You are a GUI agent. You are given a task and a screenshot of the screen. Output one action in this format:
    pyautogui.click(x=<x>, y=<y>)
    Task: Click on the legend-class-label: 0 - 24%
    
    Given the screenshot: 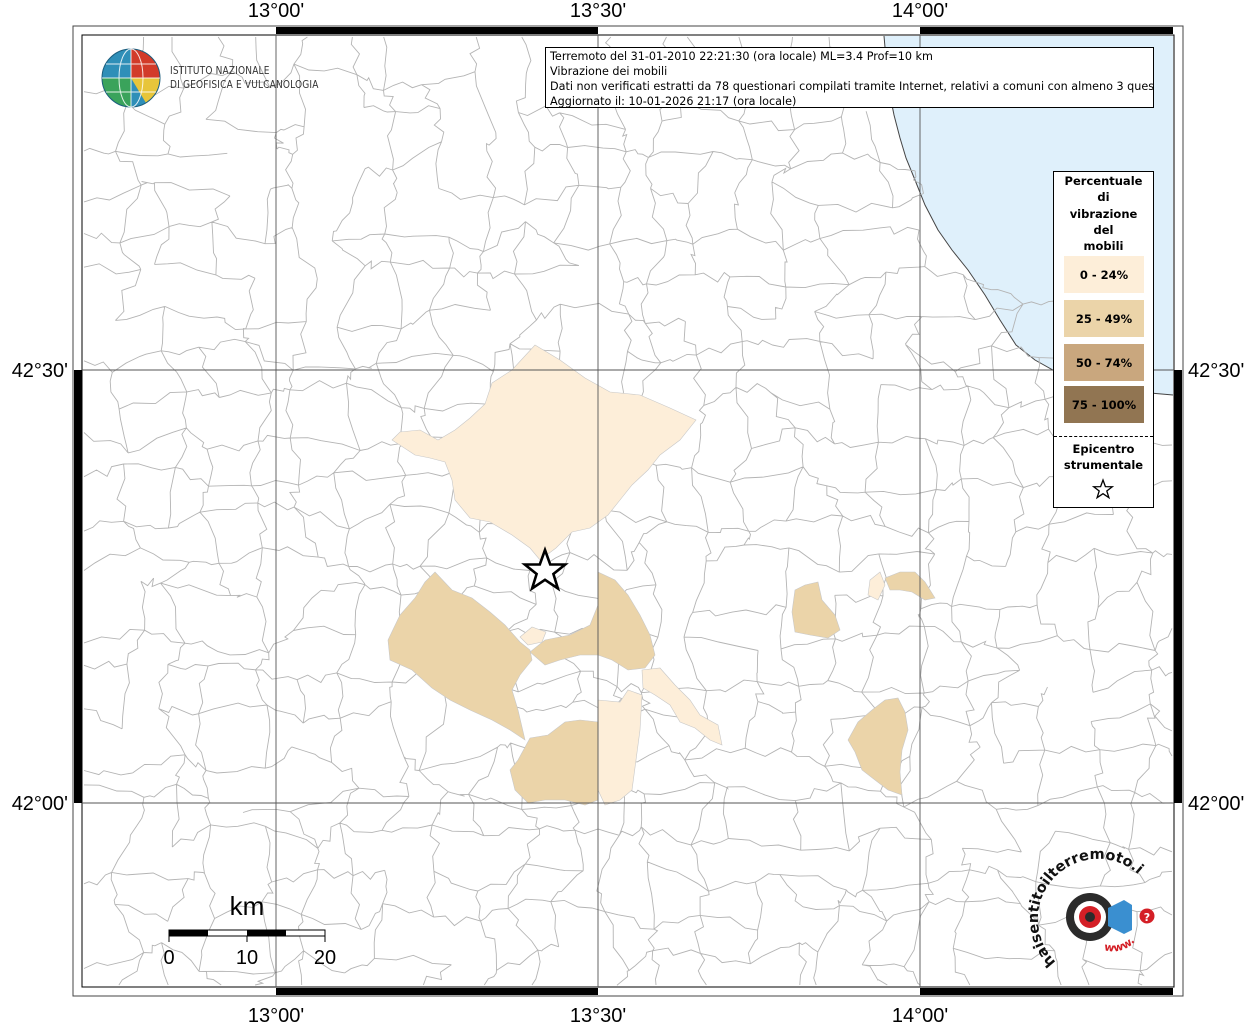 What is the action you would take?
    pyautogui.click(x=1104, y=274)
    